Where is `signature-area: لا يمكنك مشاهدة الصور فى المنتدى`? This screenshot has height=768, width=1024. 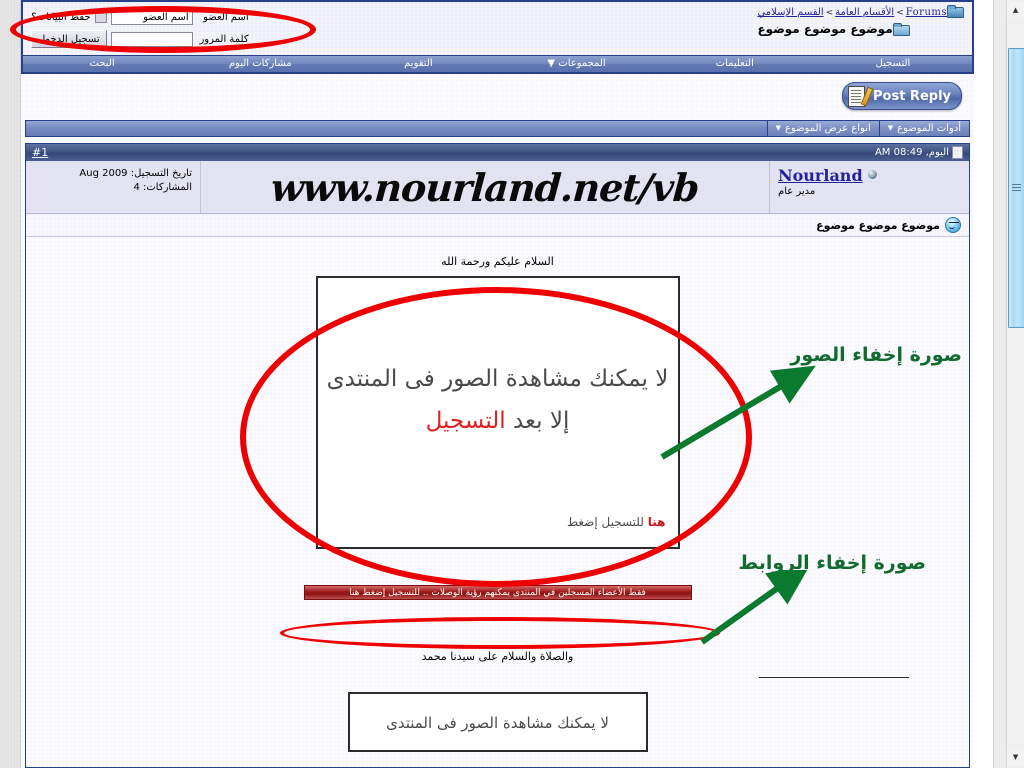 signature-area: لا يمكنك مشاهدة الصور فى المنتدى is located at coordinates (497, 722).